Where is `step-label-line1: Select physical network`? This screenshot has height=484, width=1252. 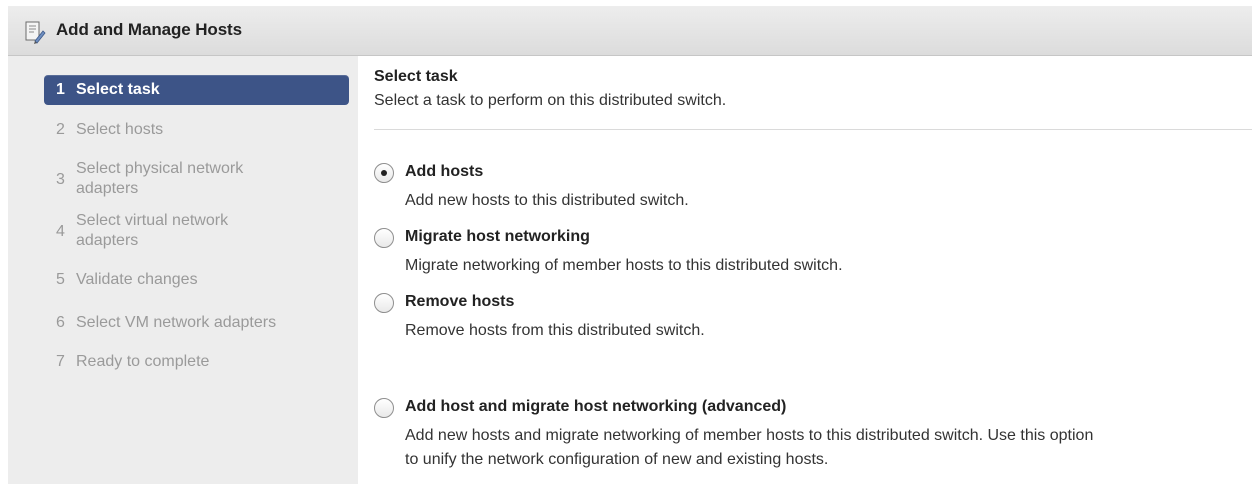
step-label-line1: Select physical network is located at coordinates (160, 168).